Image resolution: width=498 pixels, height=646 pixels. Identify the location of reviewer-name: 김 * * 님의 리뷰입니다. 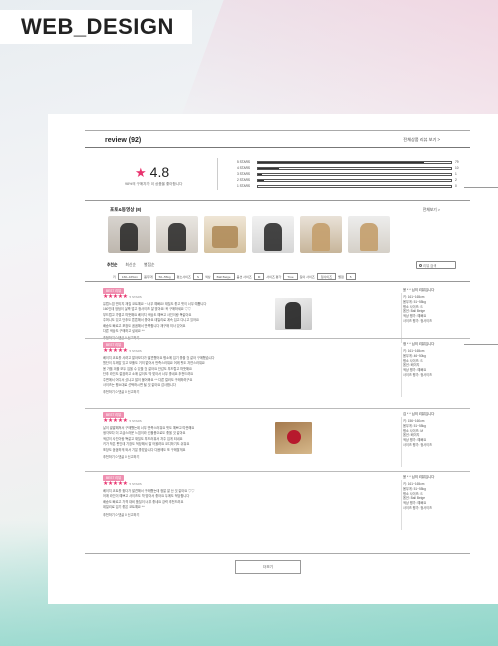
(419, 414).